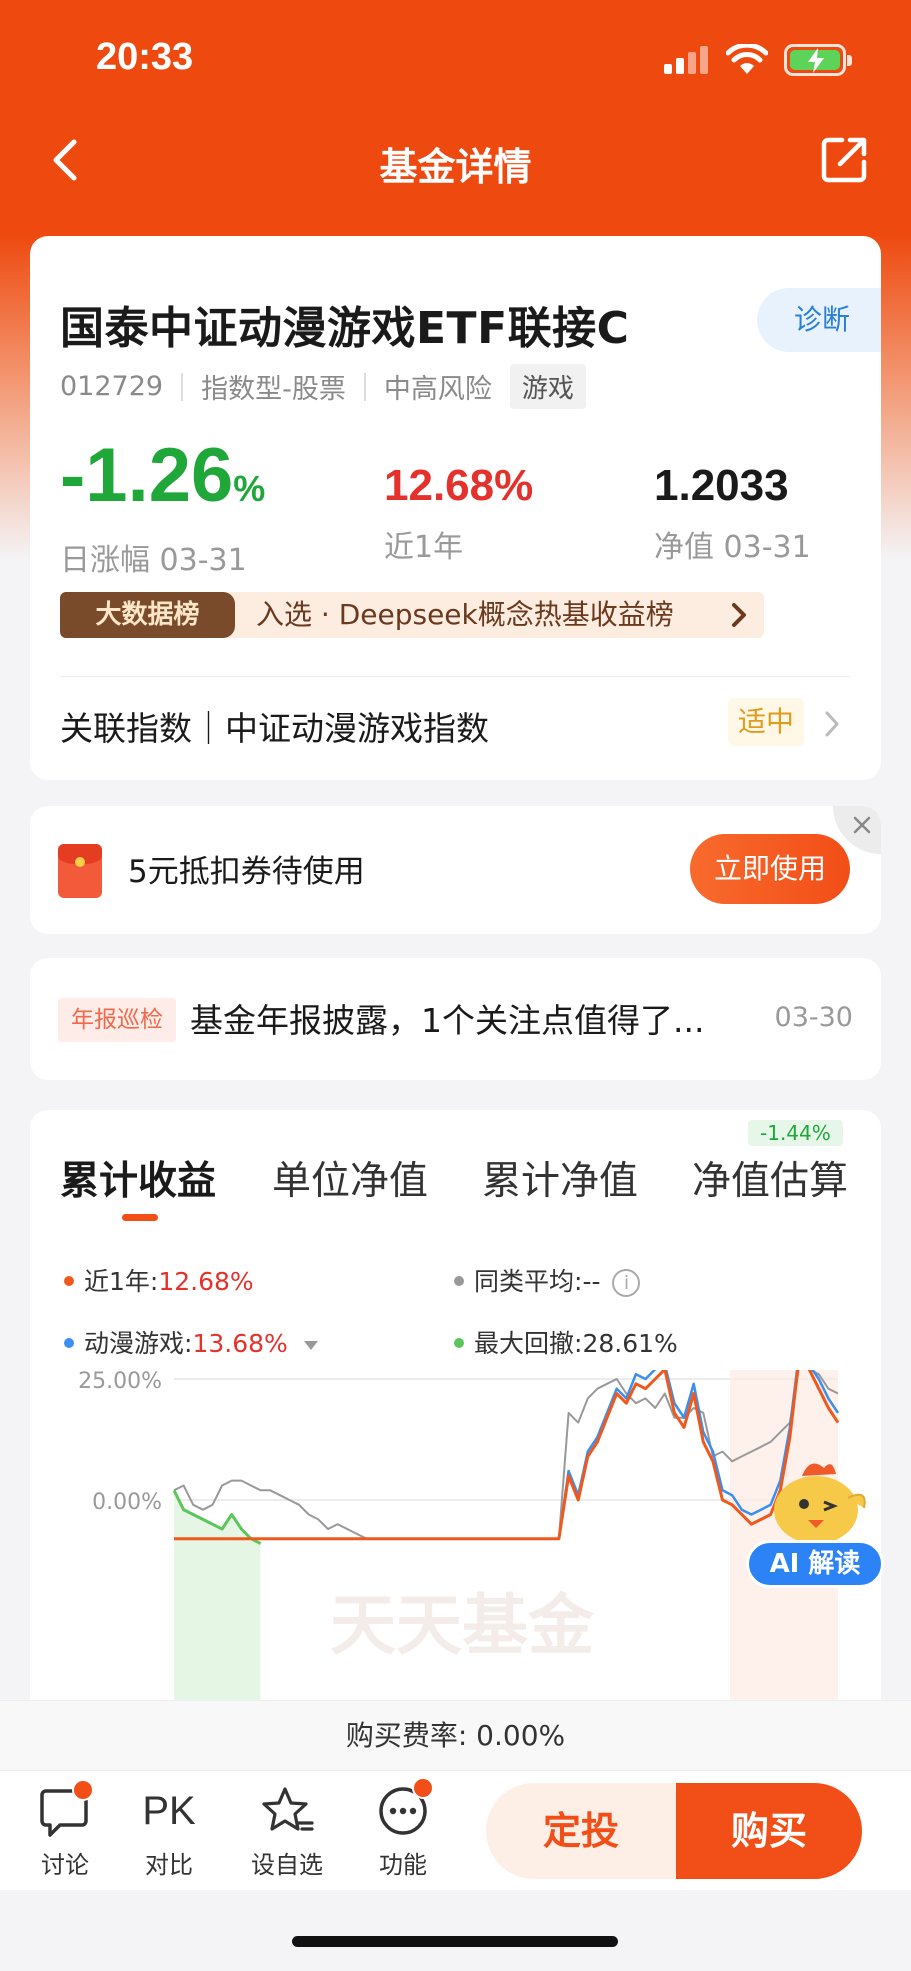 This screenshot has width=911, height=1971. I want to click on fund-code: 012729, so click(112, 386).